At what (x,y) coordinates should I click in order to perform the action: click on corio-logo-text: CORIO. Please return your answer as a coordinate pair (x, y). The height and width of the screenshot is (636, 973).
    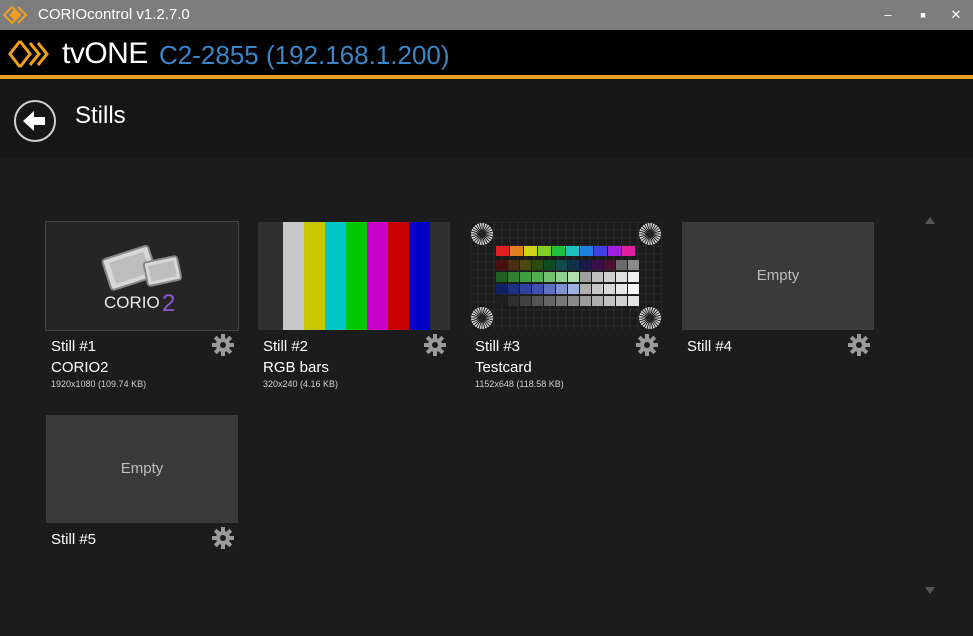
    Looking at the image, I should click on (132, 302).